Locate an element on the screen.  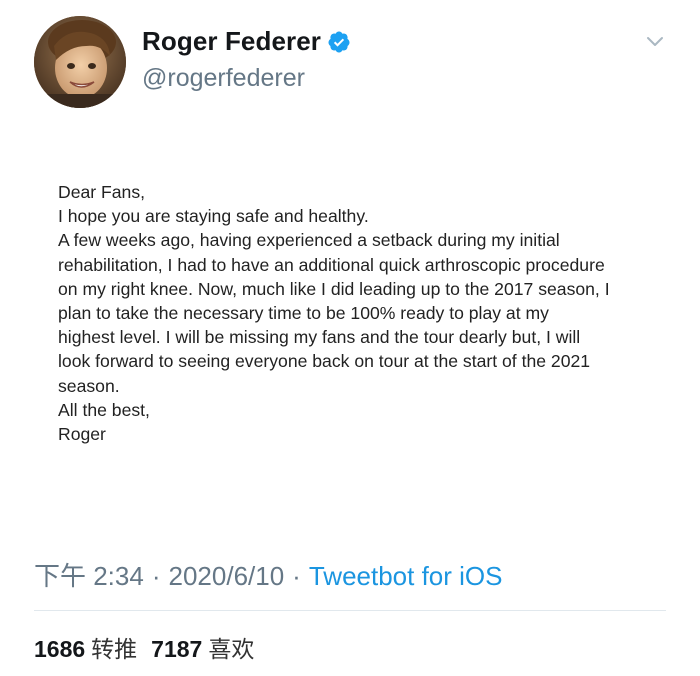
retweets-label: 转推 is located at coordinates (114, 649).